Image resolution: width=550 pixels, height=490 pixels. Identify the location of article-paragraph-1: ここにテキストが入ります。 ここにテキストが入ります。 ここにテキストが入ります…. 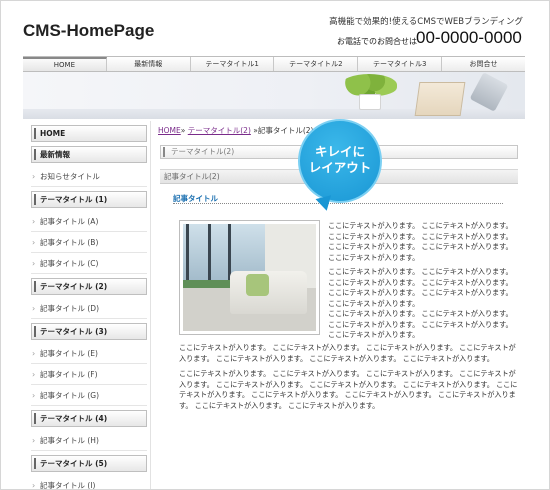
(420, 241).